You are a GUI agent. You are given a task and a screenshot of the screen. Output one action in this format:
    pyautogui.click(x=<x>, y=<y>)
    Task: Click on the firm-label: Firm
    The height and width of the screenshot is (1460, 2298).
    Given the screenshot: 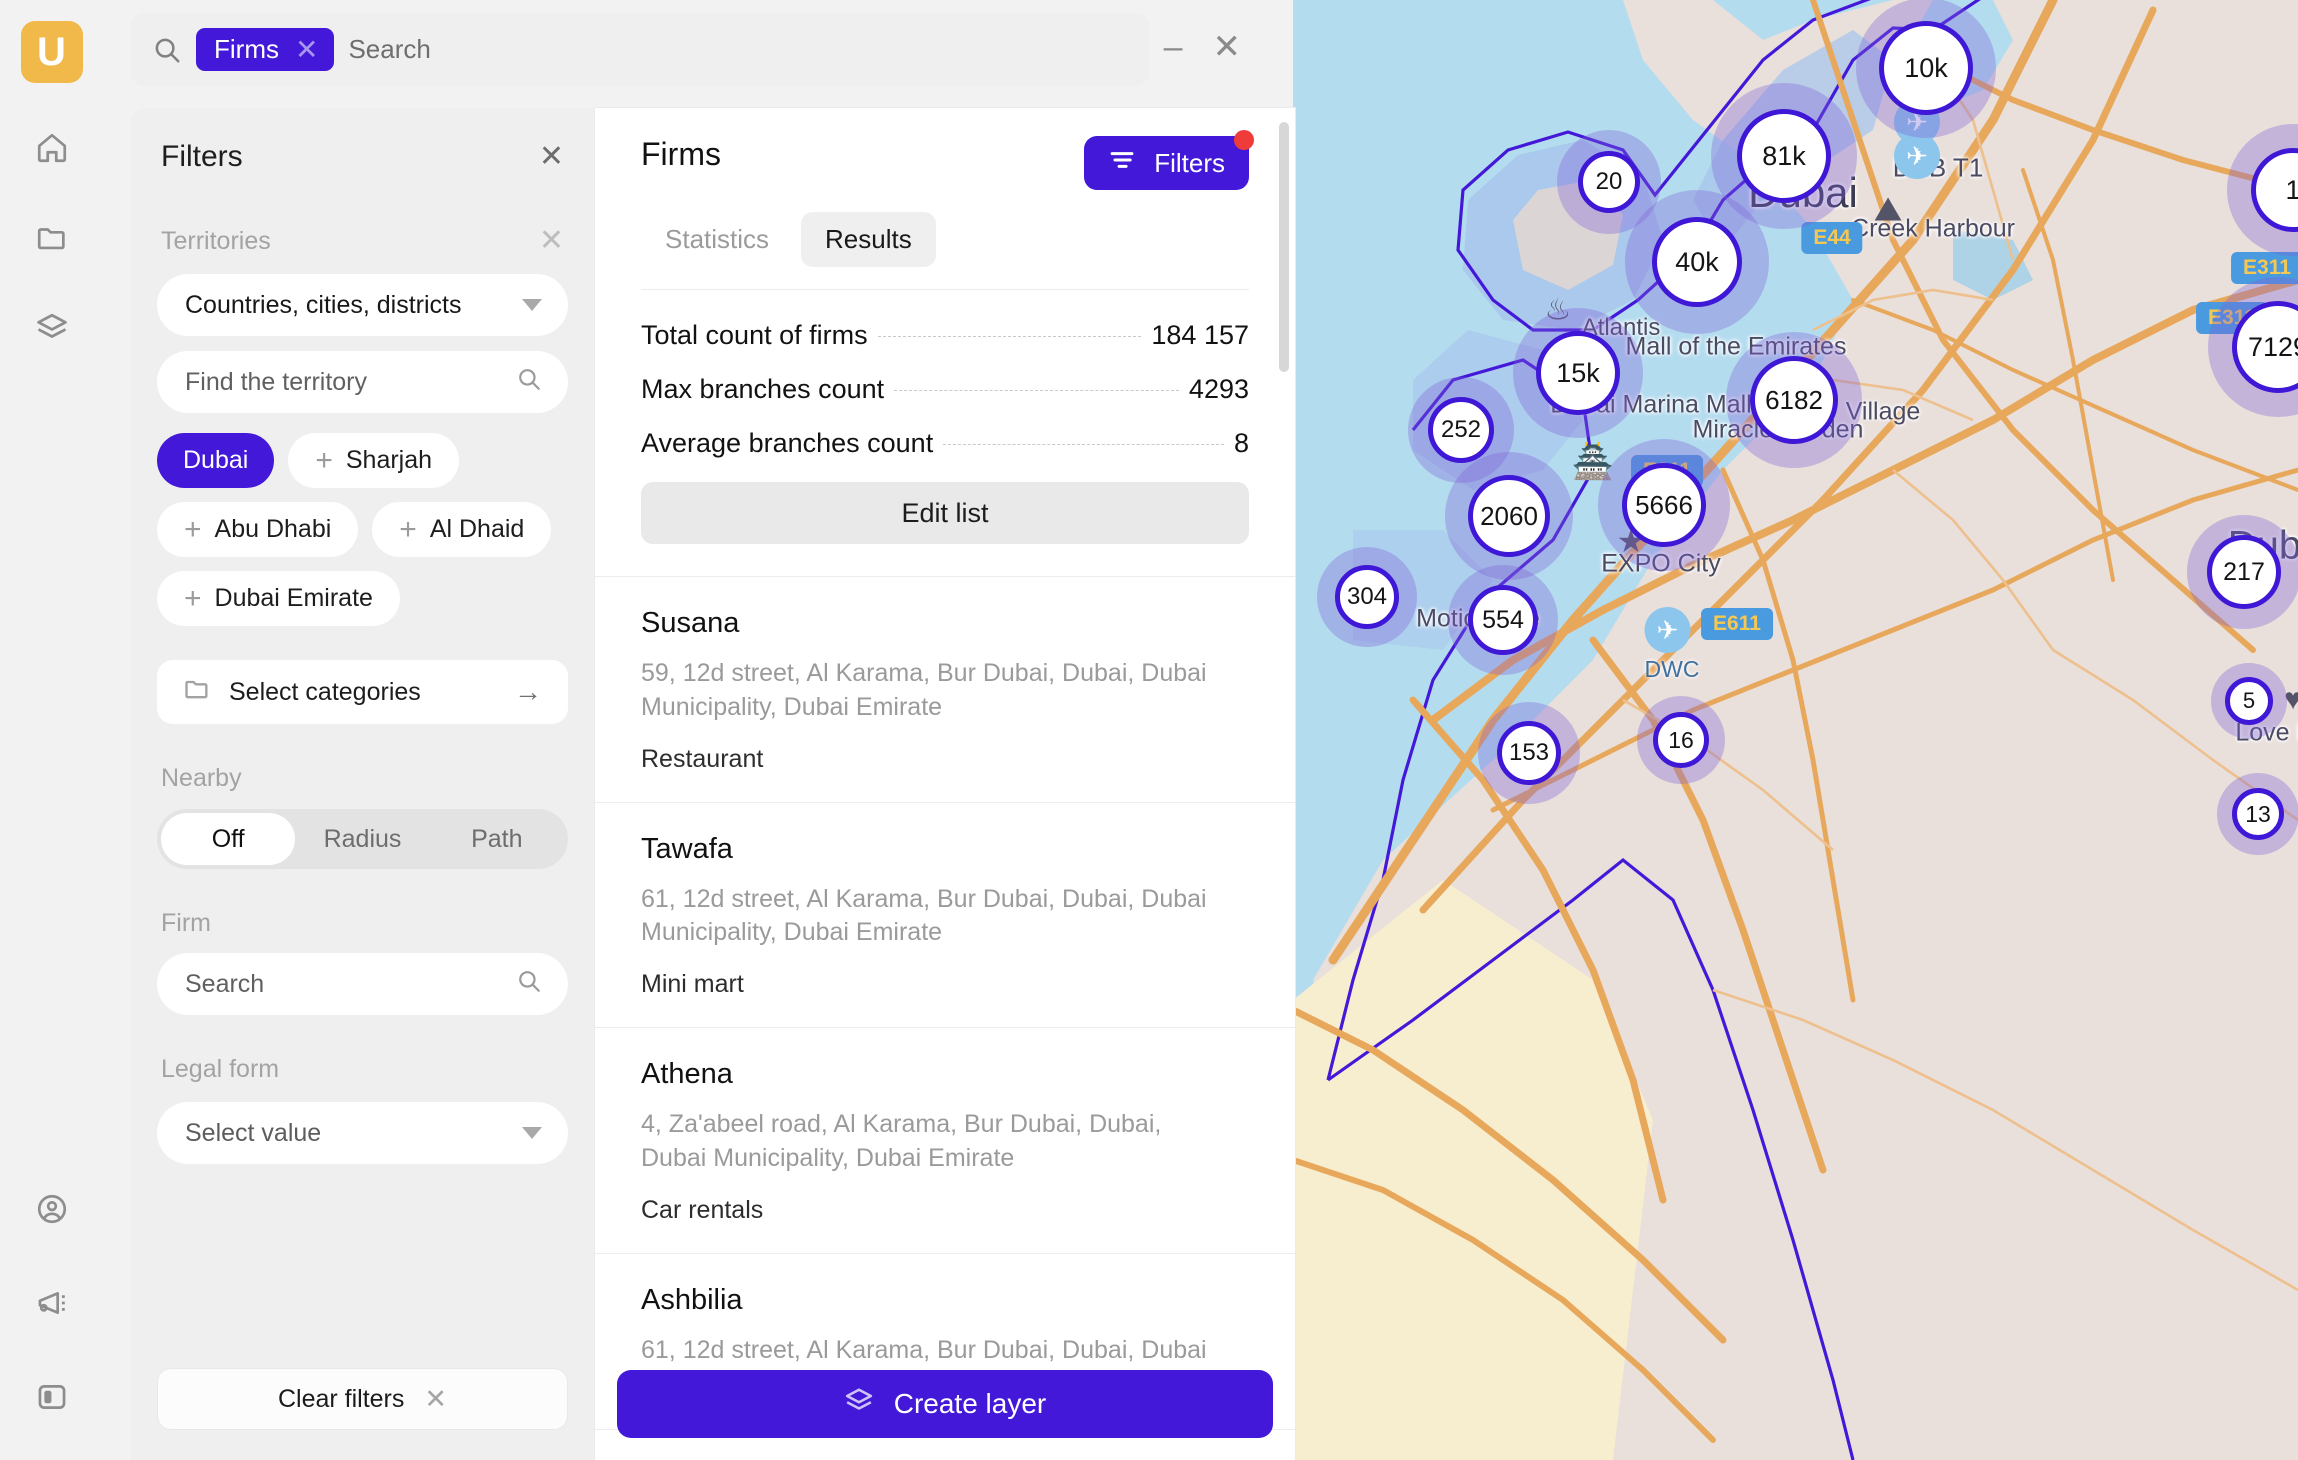 What is the action you would take?
    pyautogui.click(x=186, y=923)
    